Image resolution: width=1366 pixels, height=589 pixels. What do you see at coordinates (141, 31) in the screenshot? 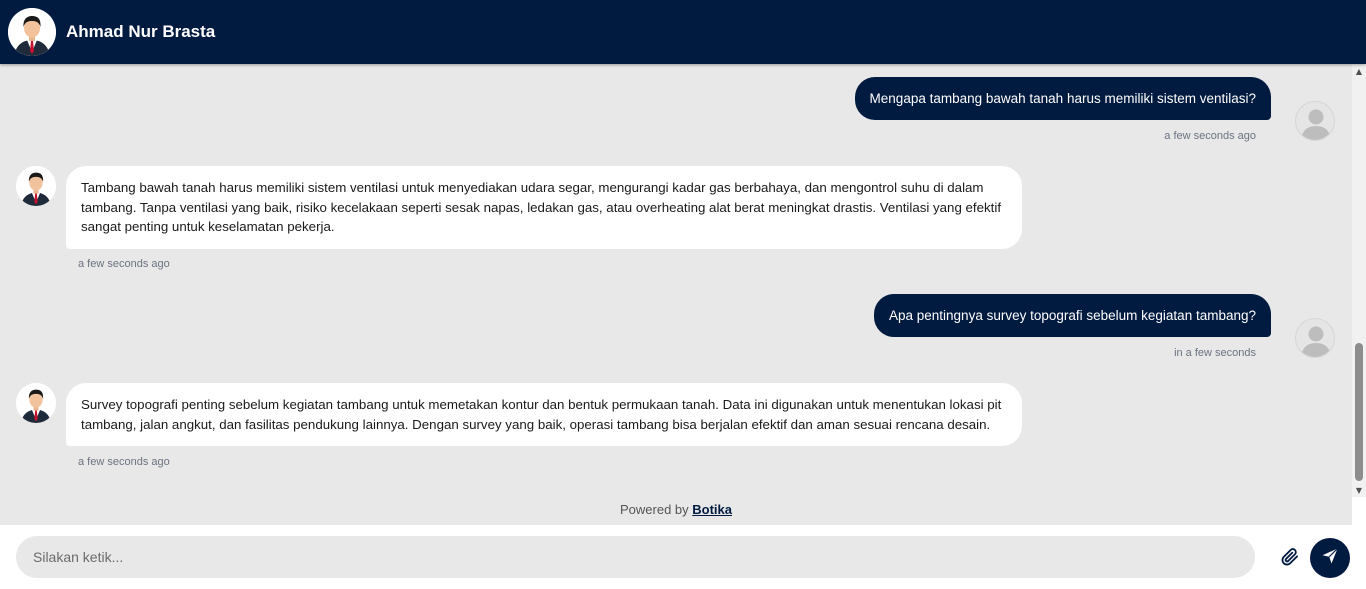
I see `contact-name: Ahmad Nur Brasta` at bounding box center [141, 31].